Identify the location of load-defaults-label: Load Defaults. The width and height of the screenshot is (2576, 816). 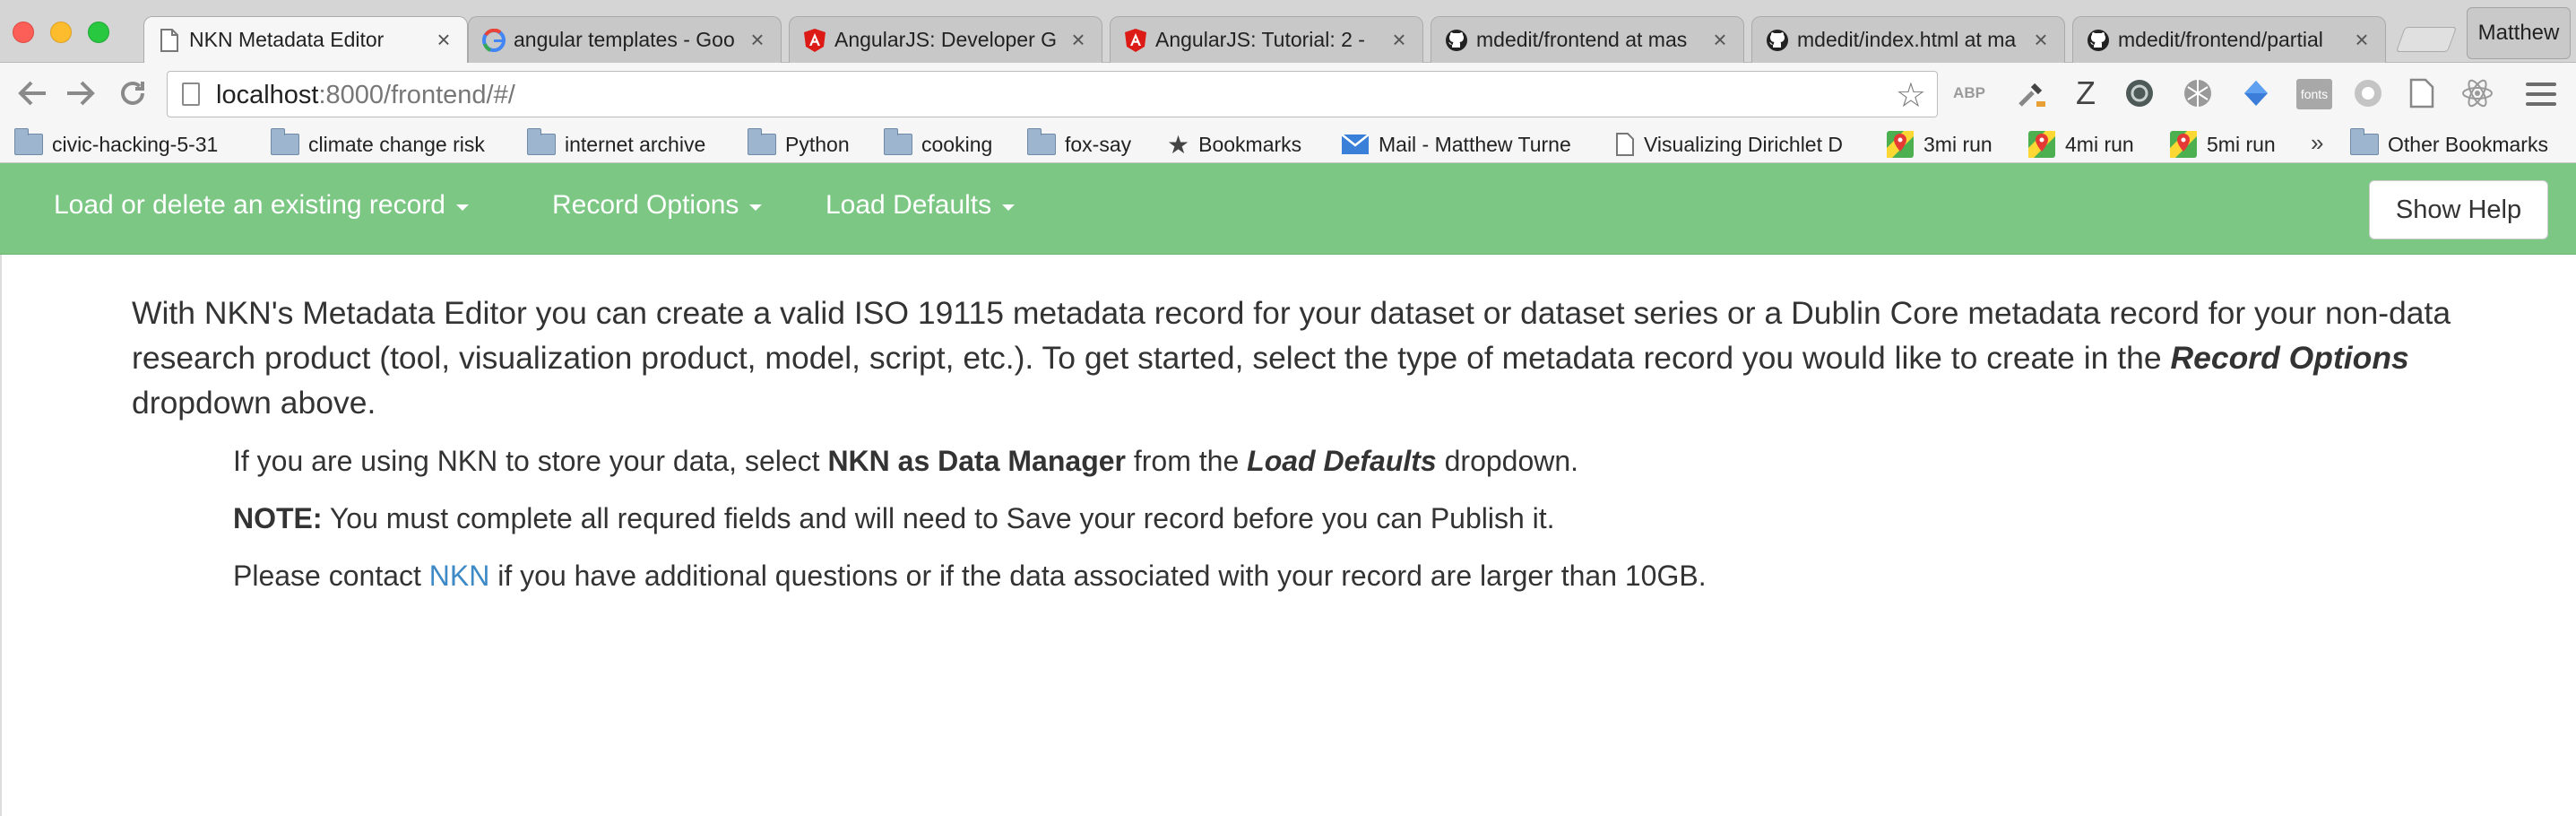
(909, 205).